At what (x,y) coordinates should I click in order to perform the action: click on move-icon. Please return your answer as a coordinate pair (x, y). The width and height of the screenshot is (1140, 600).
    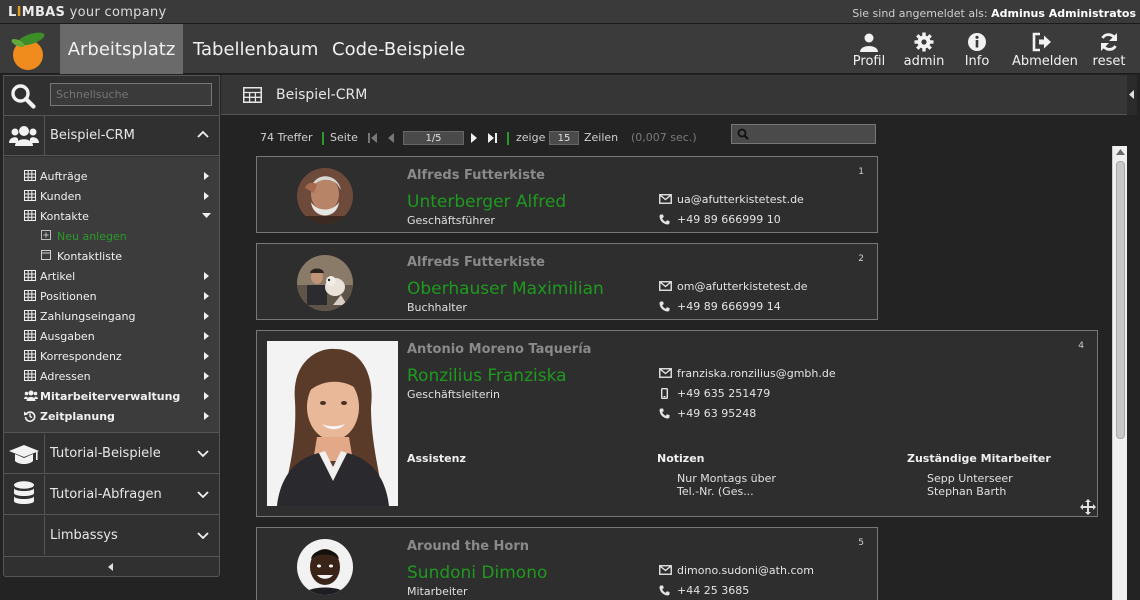
    Looking at the image, I should click on (1088, 507).